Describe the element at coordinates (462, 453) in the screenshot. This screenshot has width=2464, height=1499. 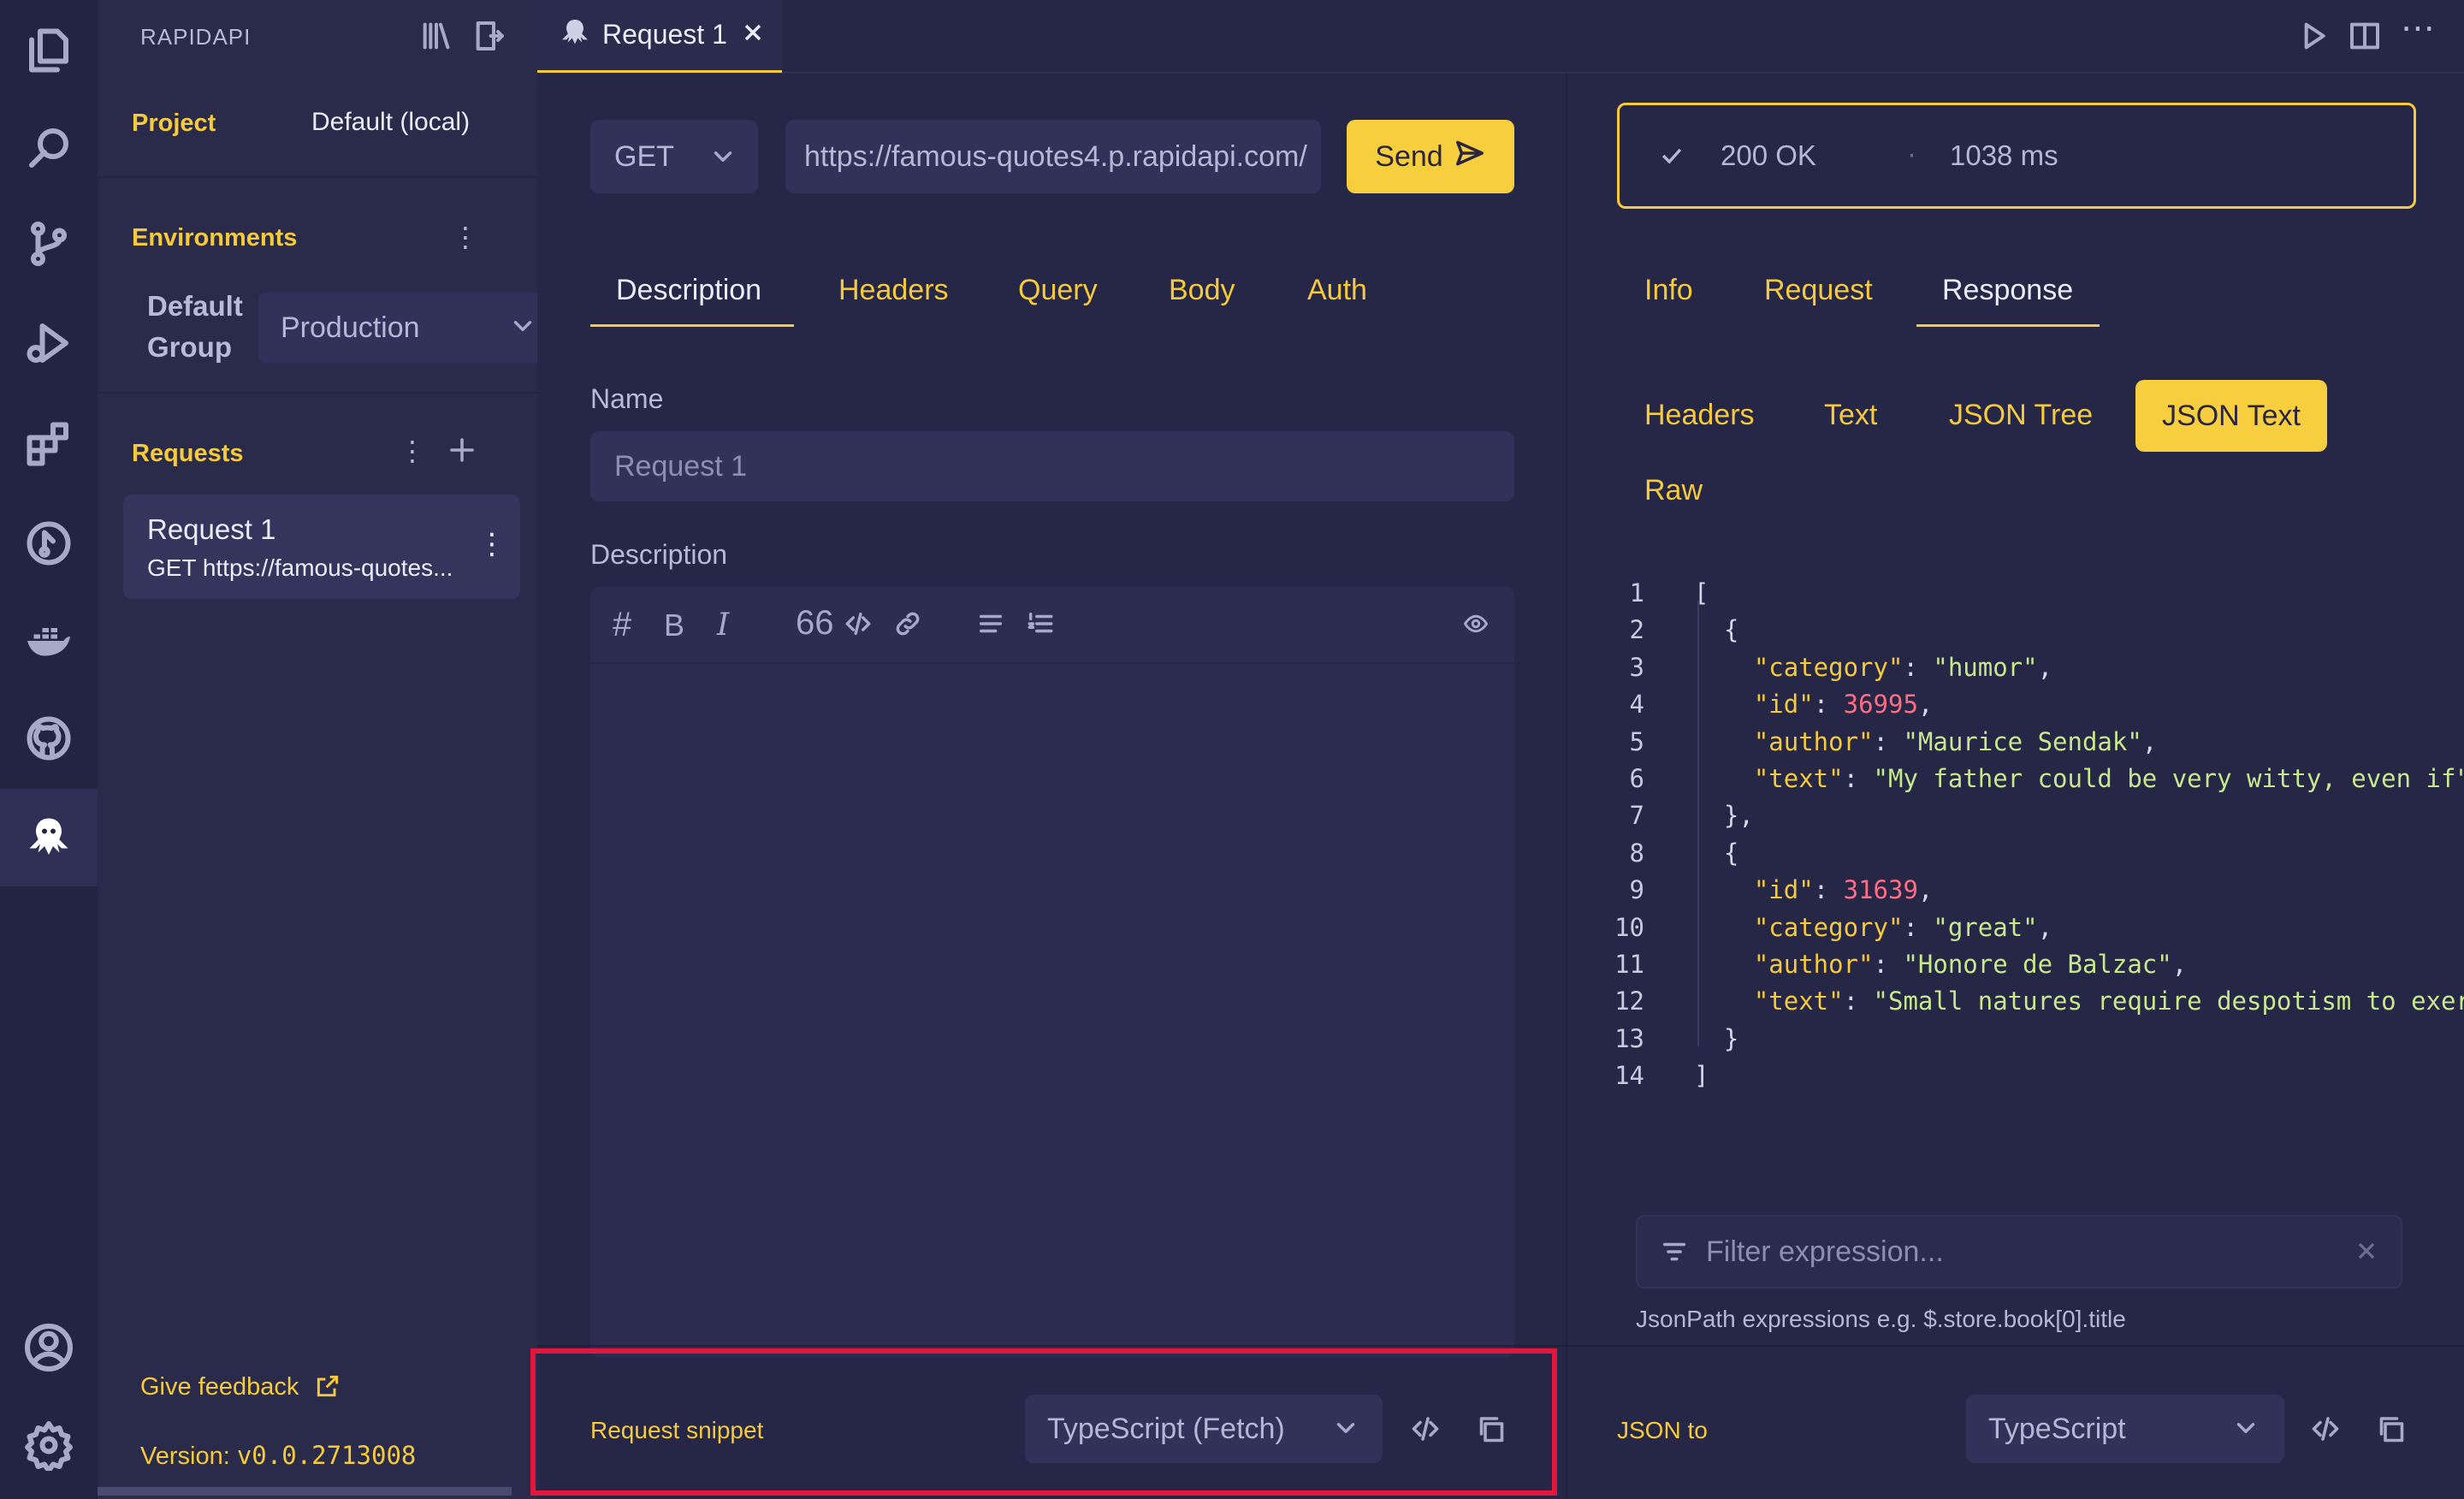
I see `add-request-icon` at that location.